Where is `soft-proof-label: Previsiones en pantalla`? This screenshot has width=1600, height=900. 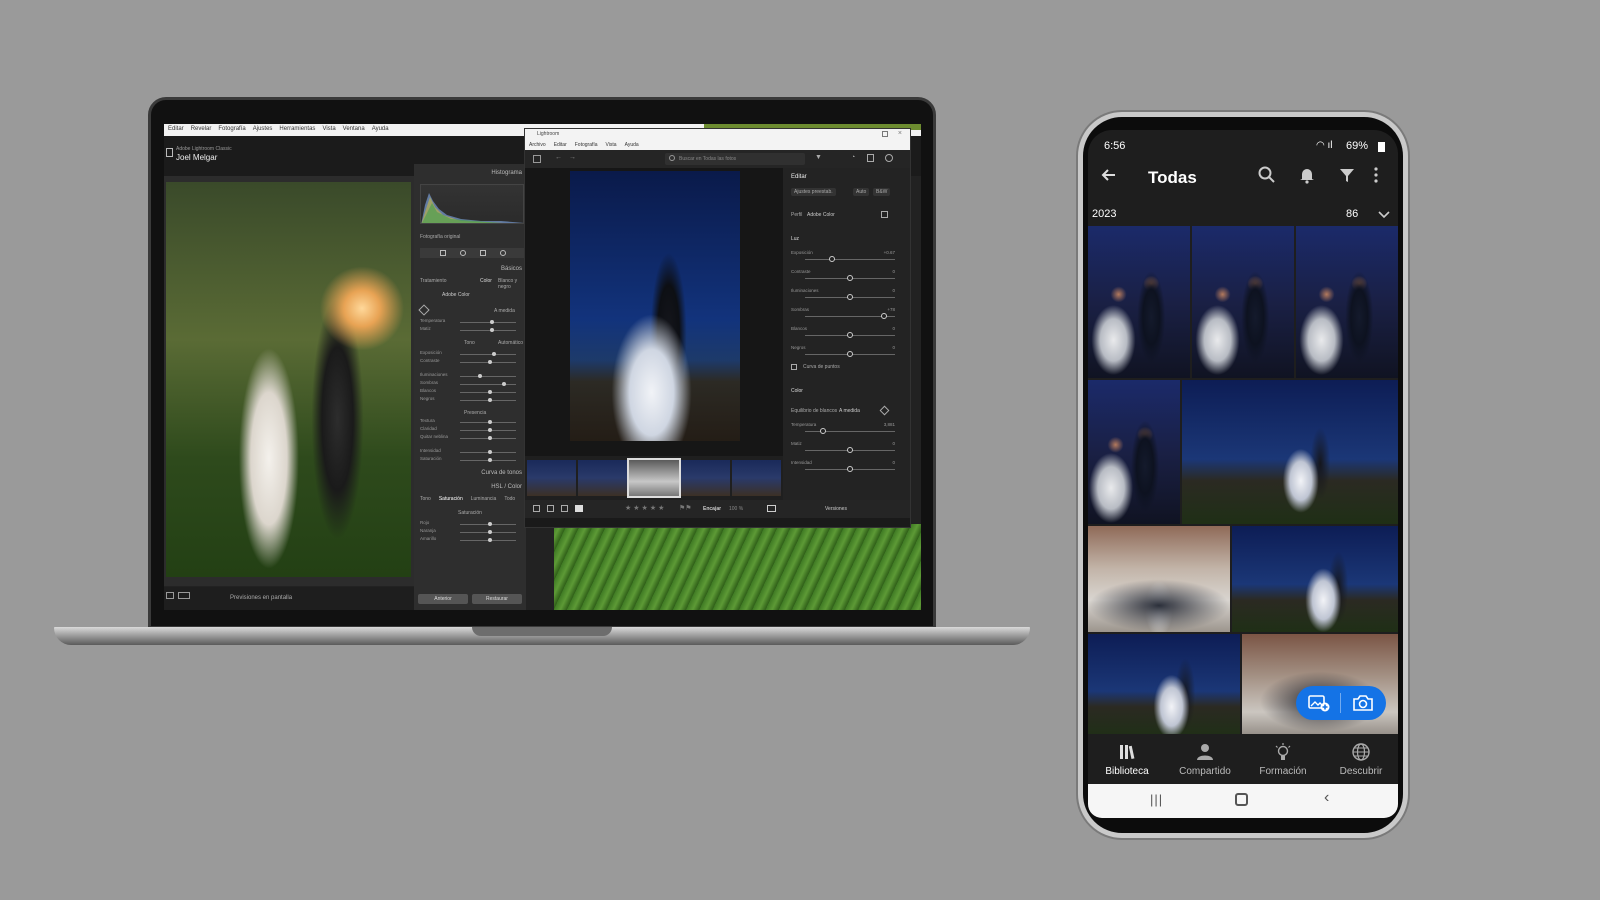
soft-proof-label: Previsiones en pantalla is located at coordinates (261, 598).